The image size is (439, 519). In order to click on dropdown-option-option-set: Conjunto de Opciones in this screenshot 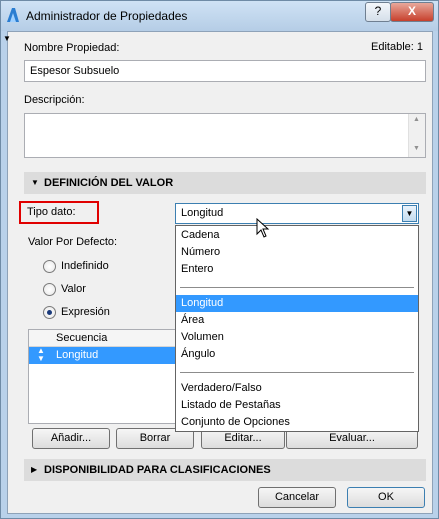, I will do `click(235, 422)`.